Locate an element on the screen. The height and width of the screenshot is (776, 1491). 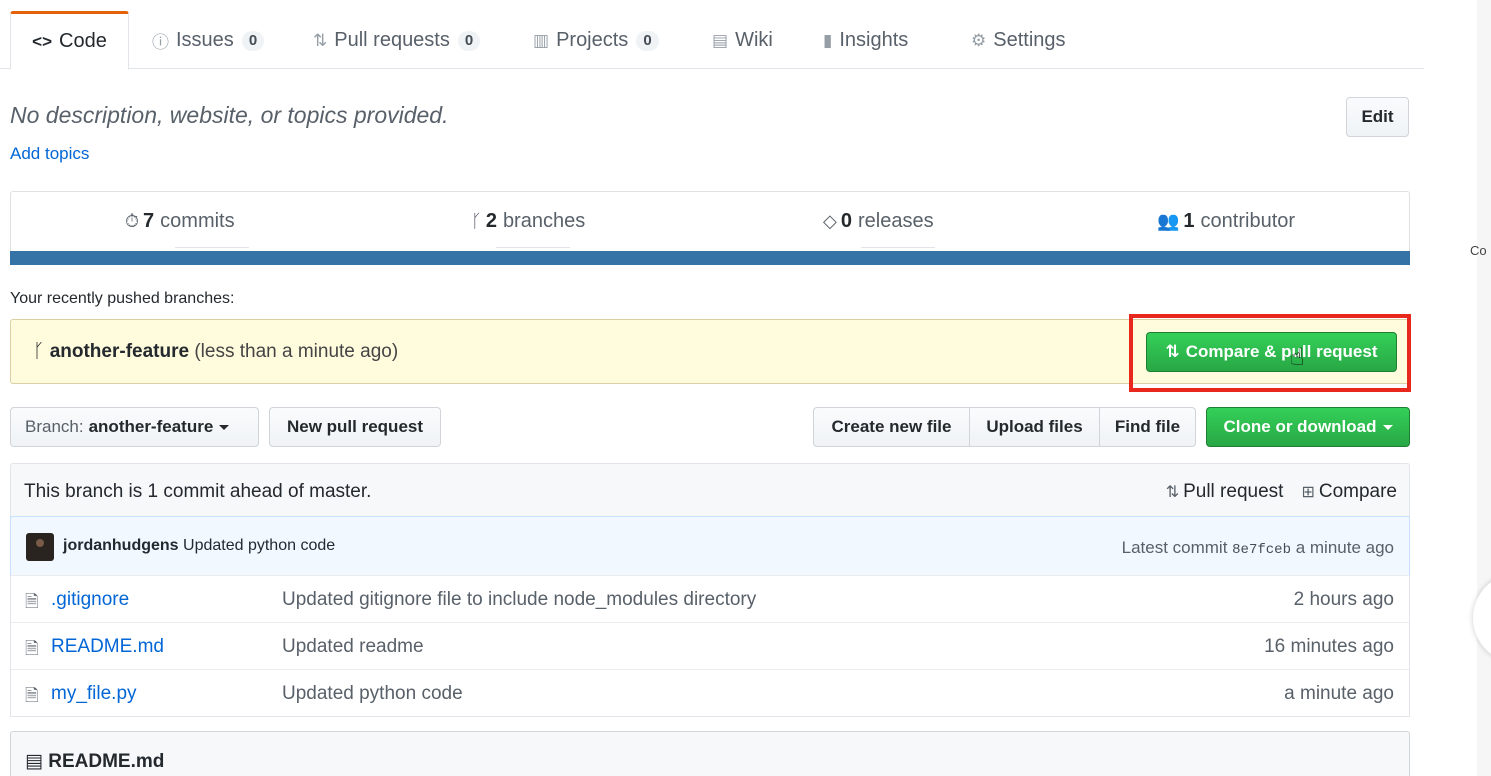
branch-icon: ᚴ is located at coordinates (476, 221).